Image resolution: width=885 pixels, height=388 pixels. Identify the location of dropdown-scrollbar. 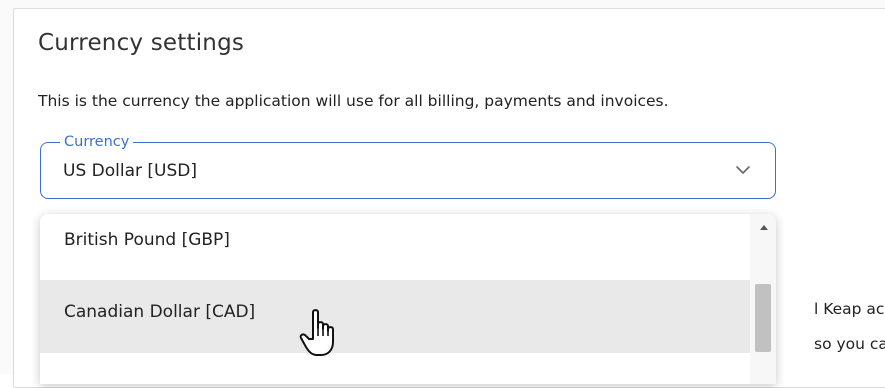
(763, 299).